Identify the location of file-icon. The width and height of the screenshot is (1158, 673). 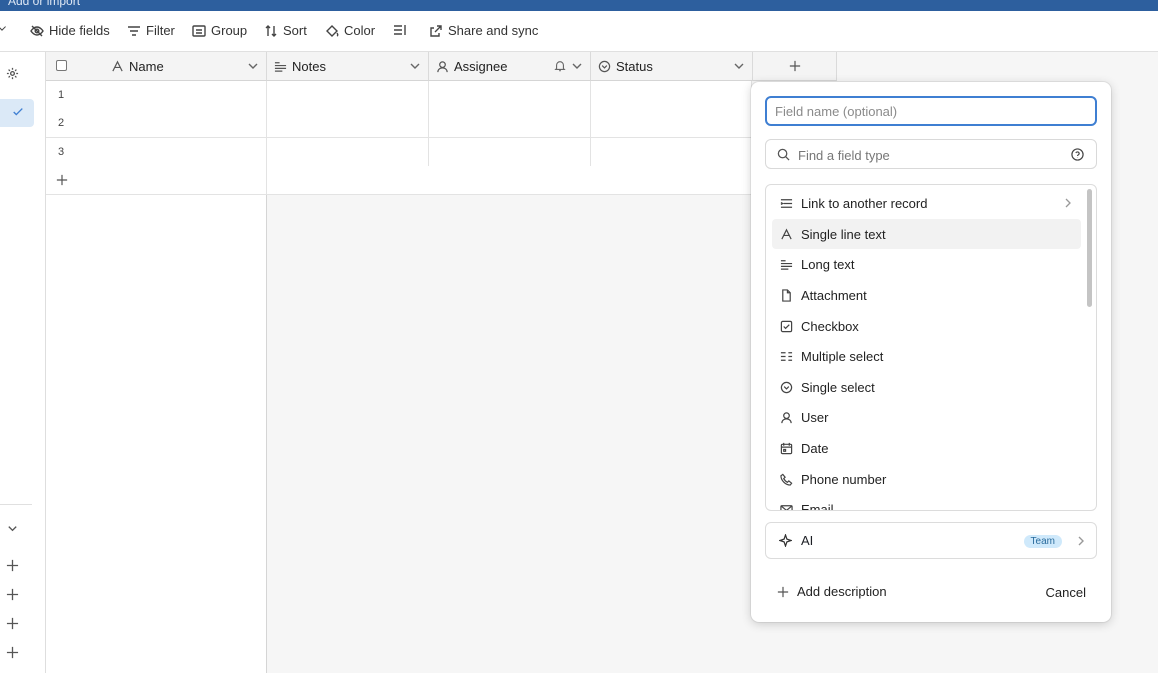
(786, 295).